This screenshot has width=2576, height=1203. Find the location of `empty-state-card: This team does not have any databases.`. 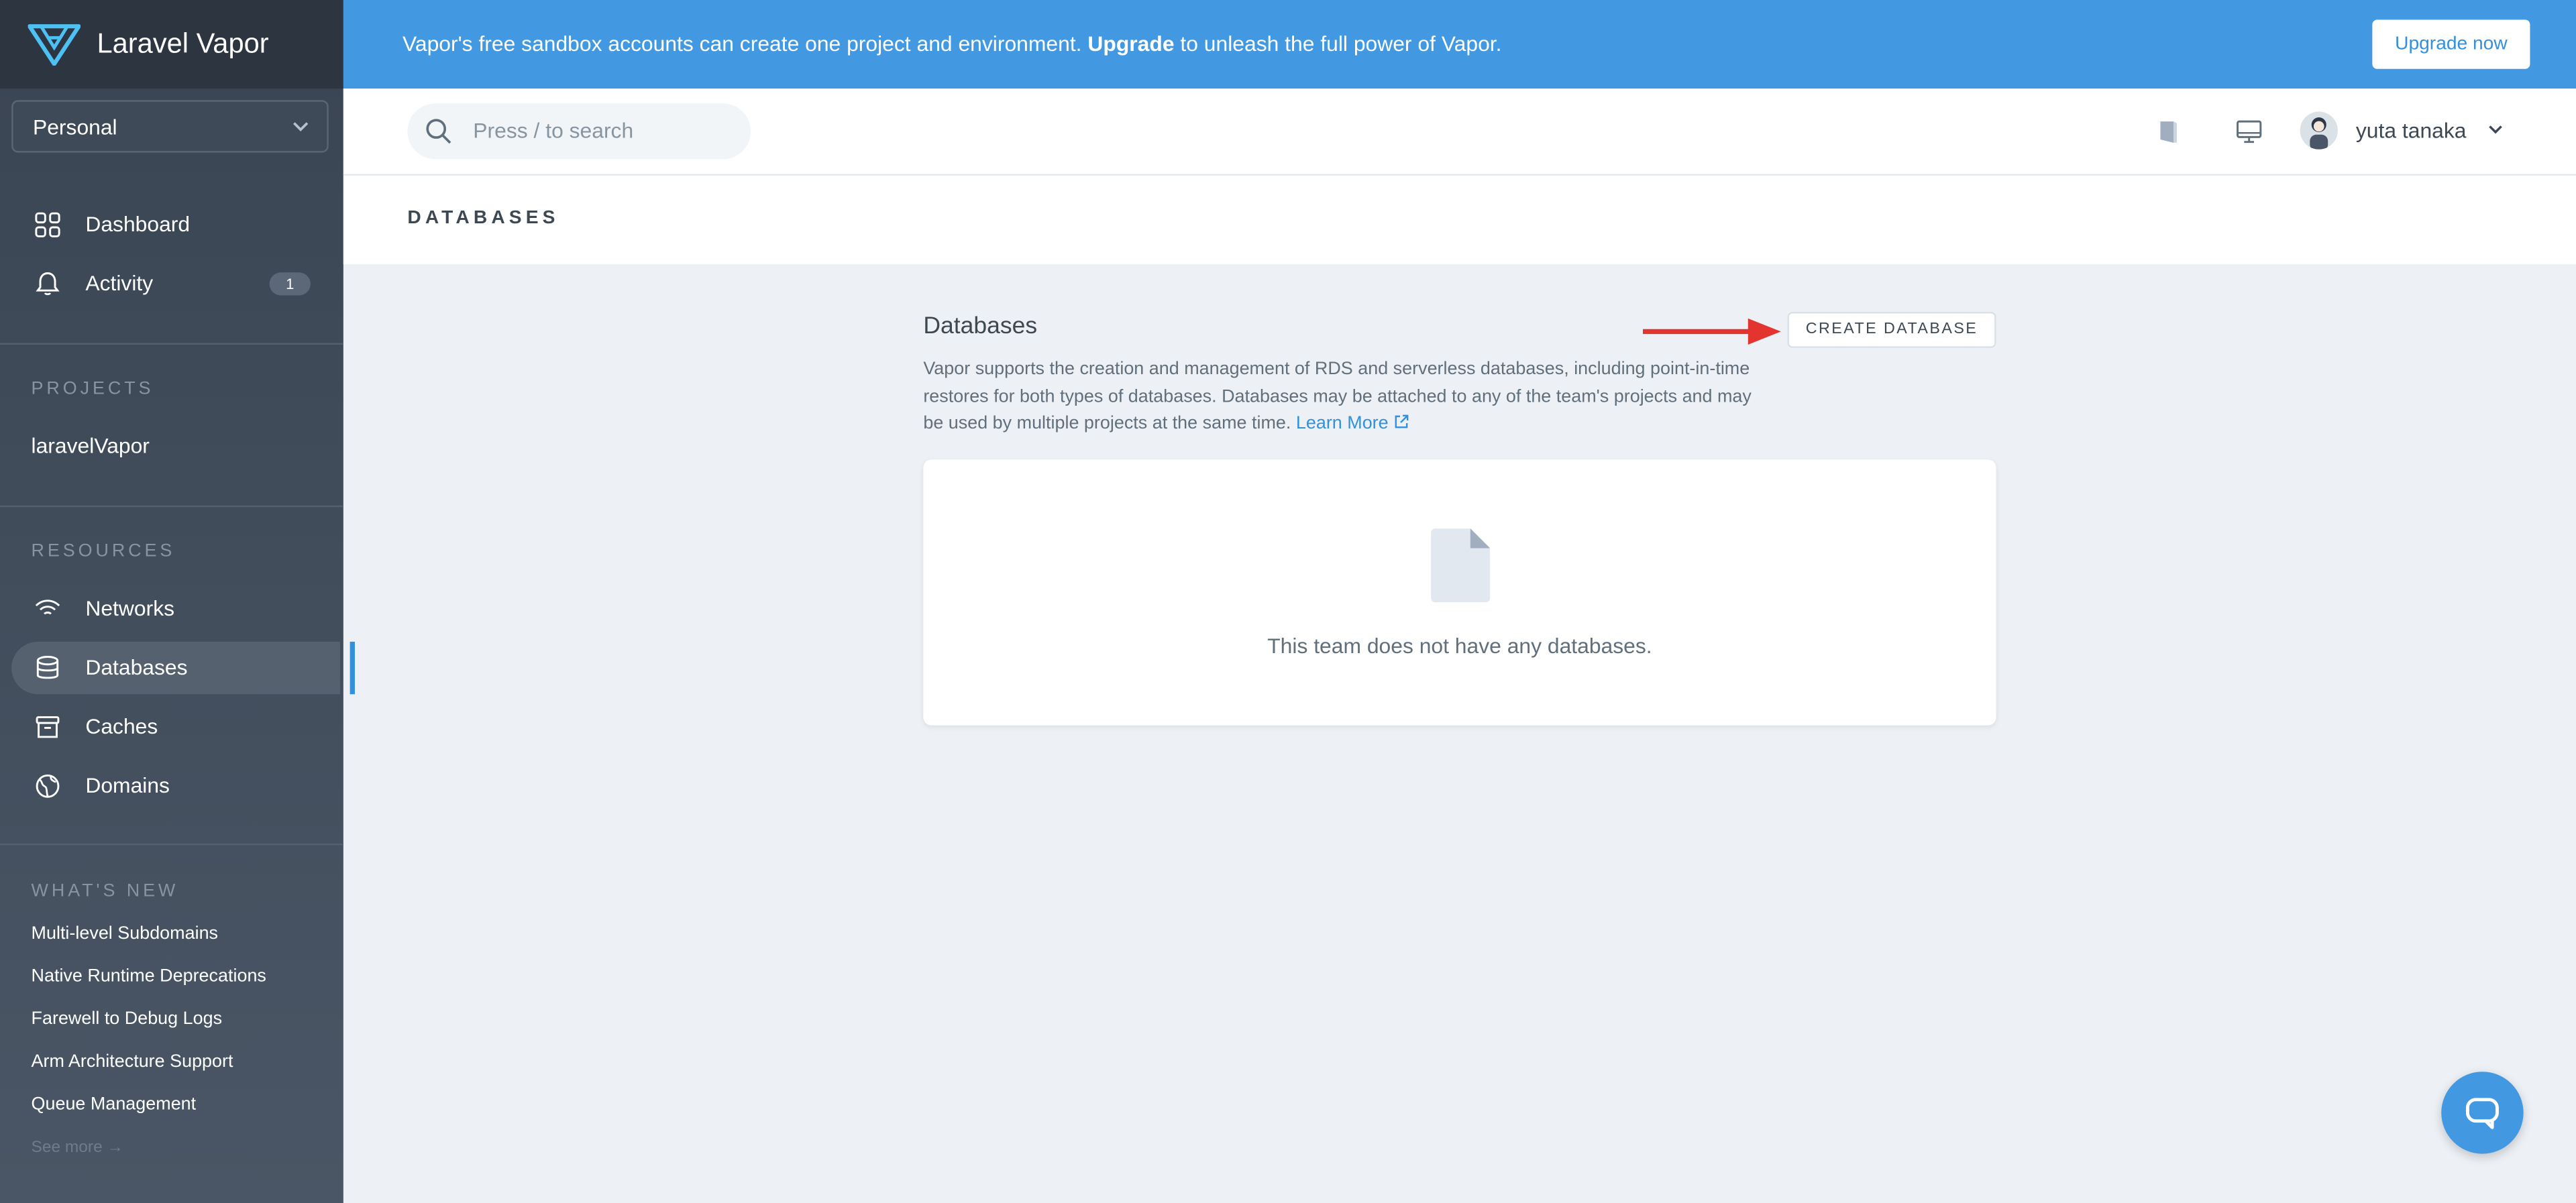

empty-state-card: This team does not have any databases. is located at coordinates (1459, 592).